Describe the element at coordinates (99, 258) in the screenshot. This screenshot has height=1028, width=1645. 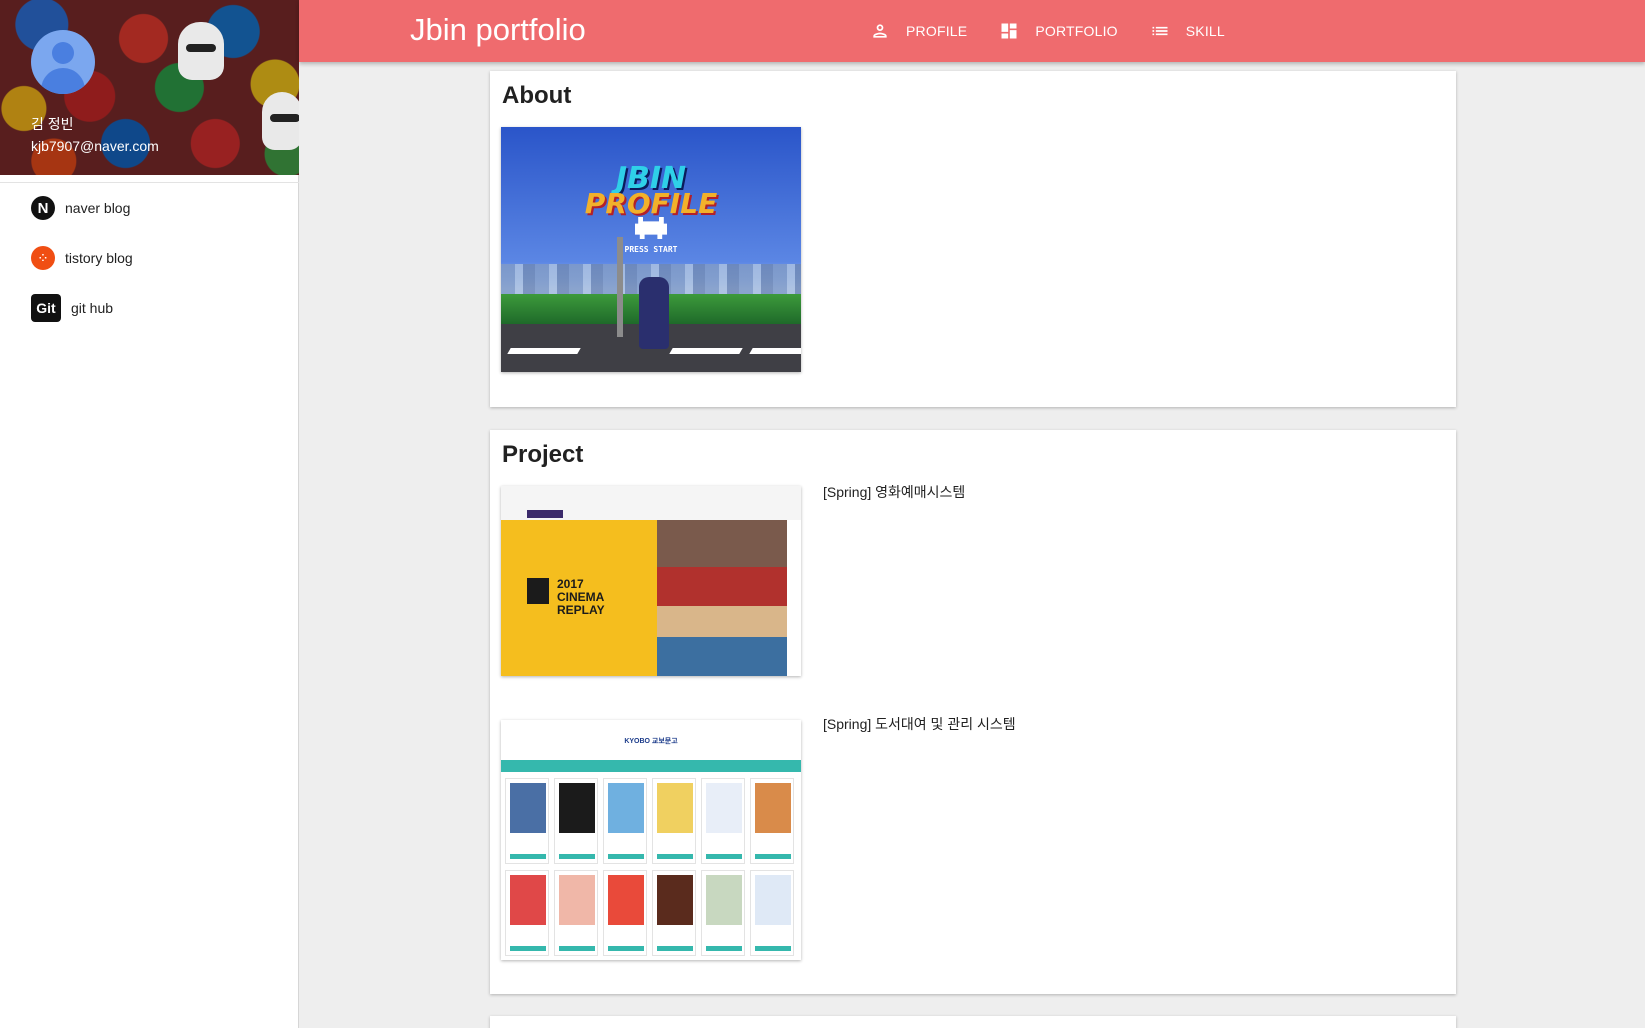
I see `sidebar-item-label: tistory blog` at that location.